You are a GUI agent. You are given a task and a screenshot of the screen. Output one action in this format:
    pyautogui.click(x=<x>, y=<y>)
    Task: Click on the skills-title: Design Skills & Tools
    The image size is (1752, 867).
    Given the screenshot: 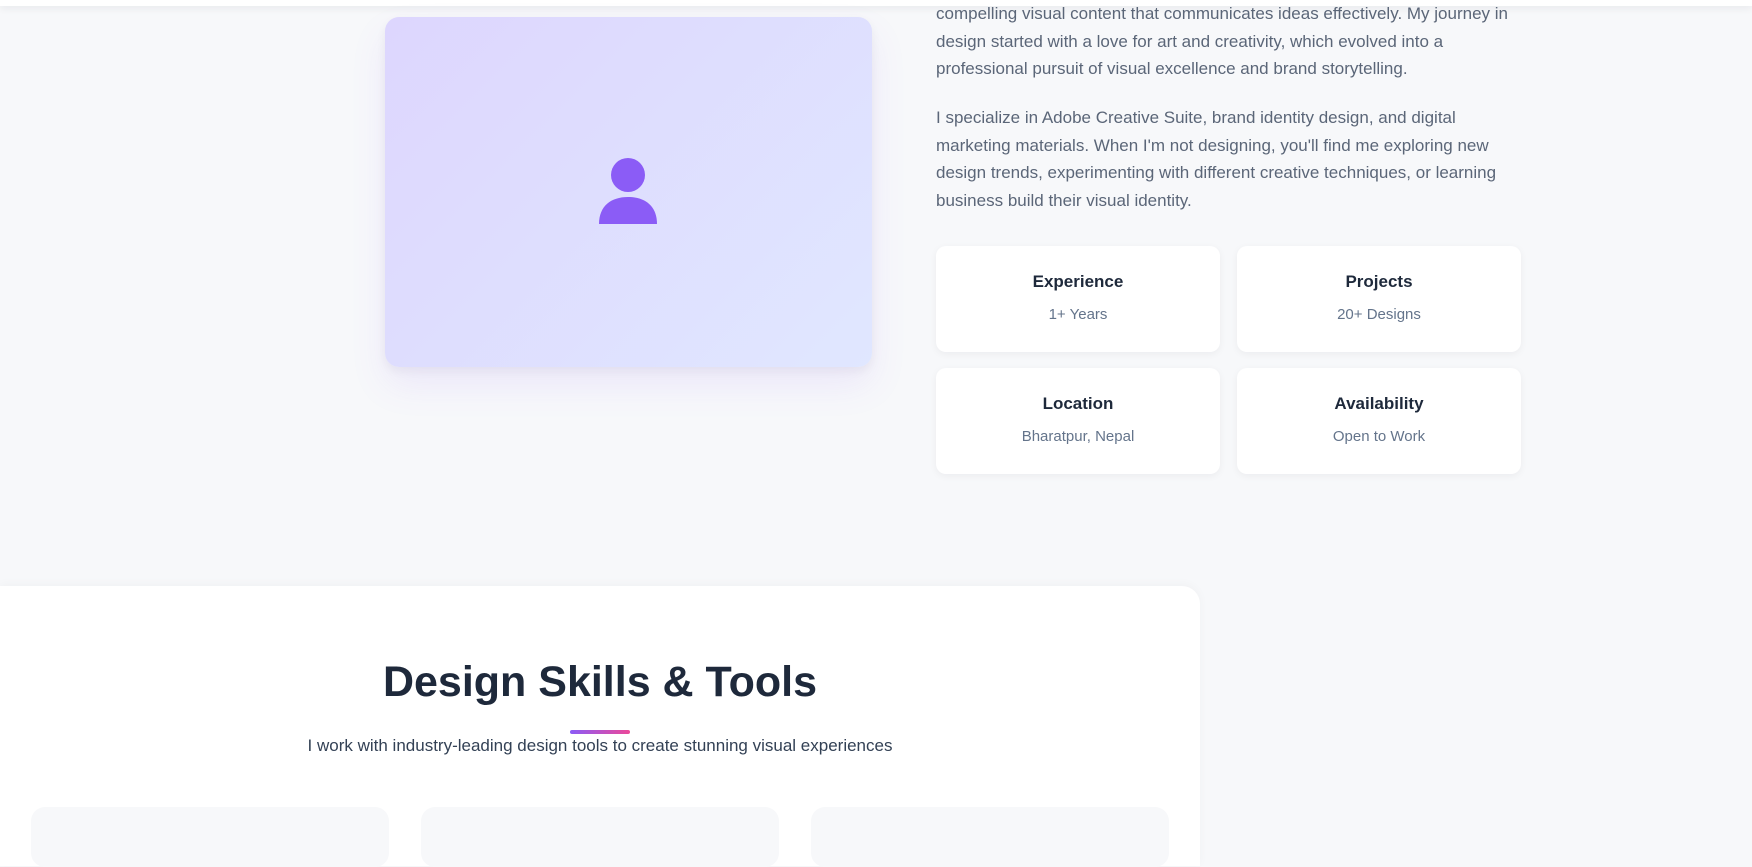 What is the action you would take?
    pyautogui.click(x=600, y=682)
    